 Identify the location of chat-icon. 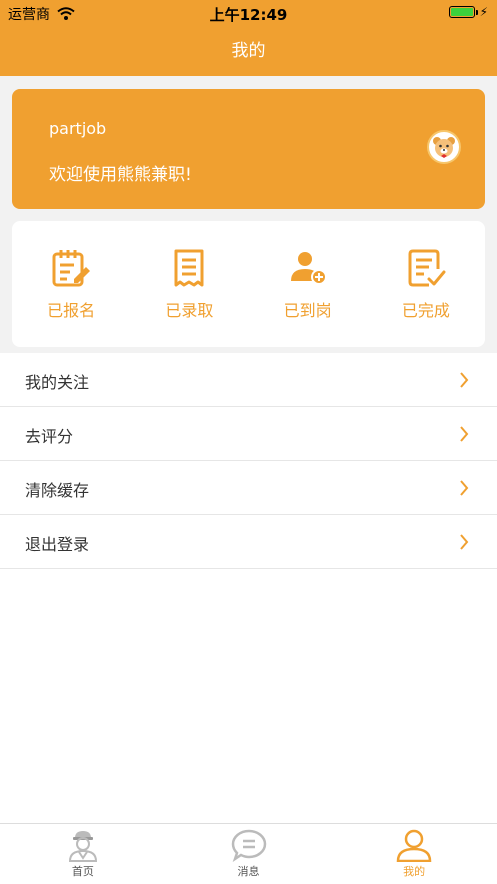
(248, 845).